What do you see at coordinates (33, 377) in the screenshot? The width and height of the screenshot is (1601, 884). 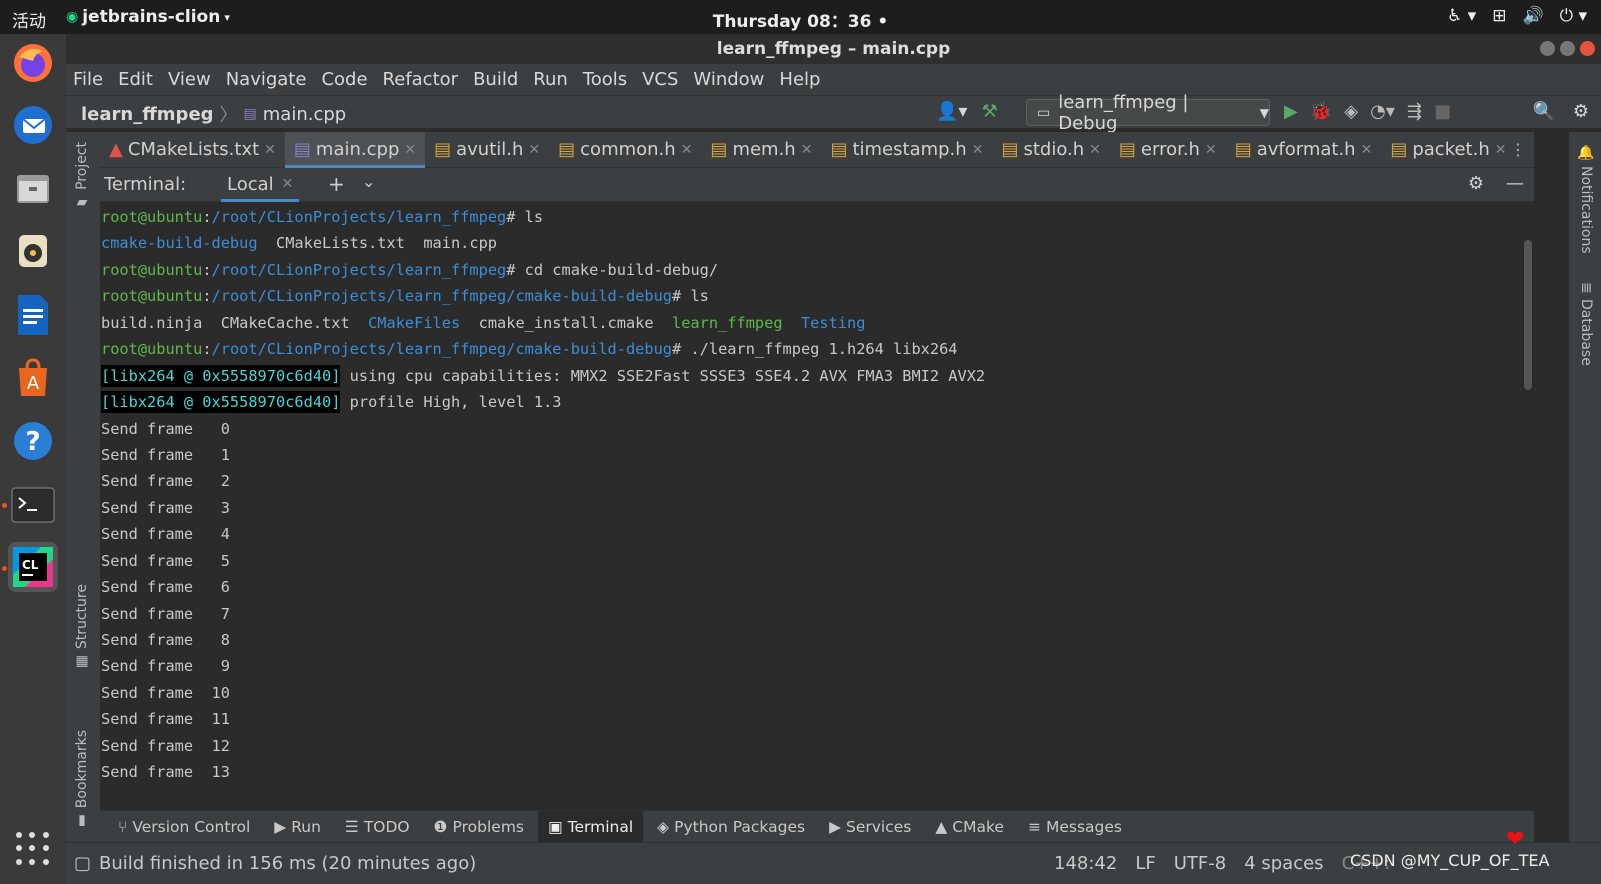 I see `software-center-icon: A` at bounding box center [33, 377].